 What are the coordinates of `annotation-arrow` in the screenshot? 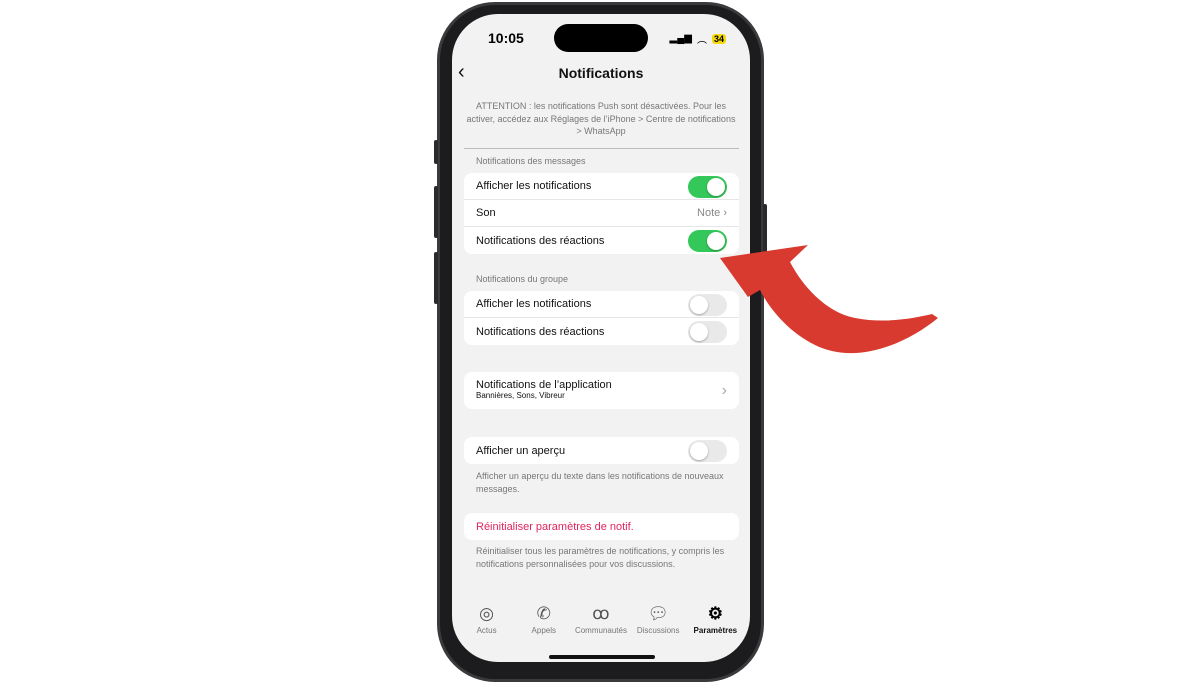 It's located at (829, 299).